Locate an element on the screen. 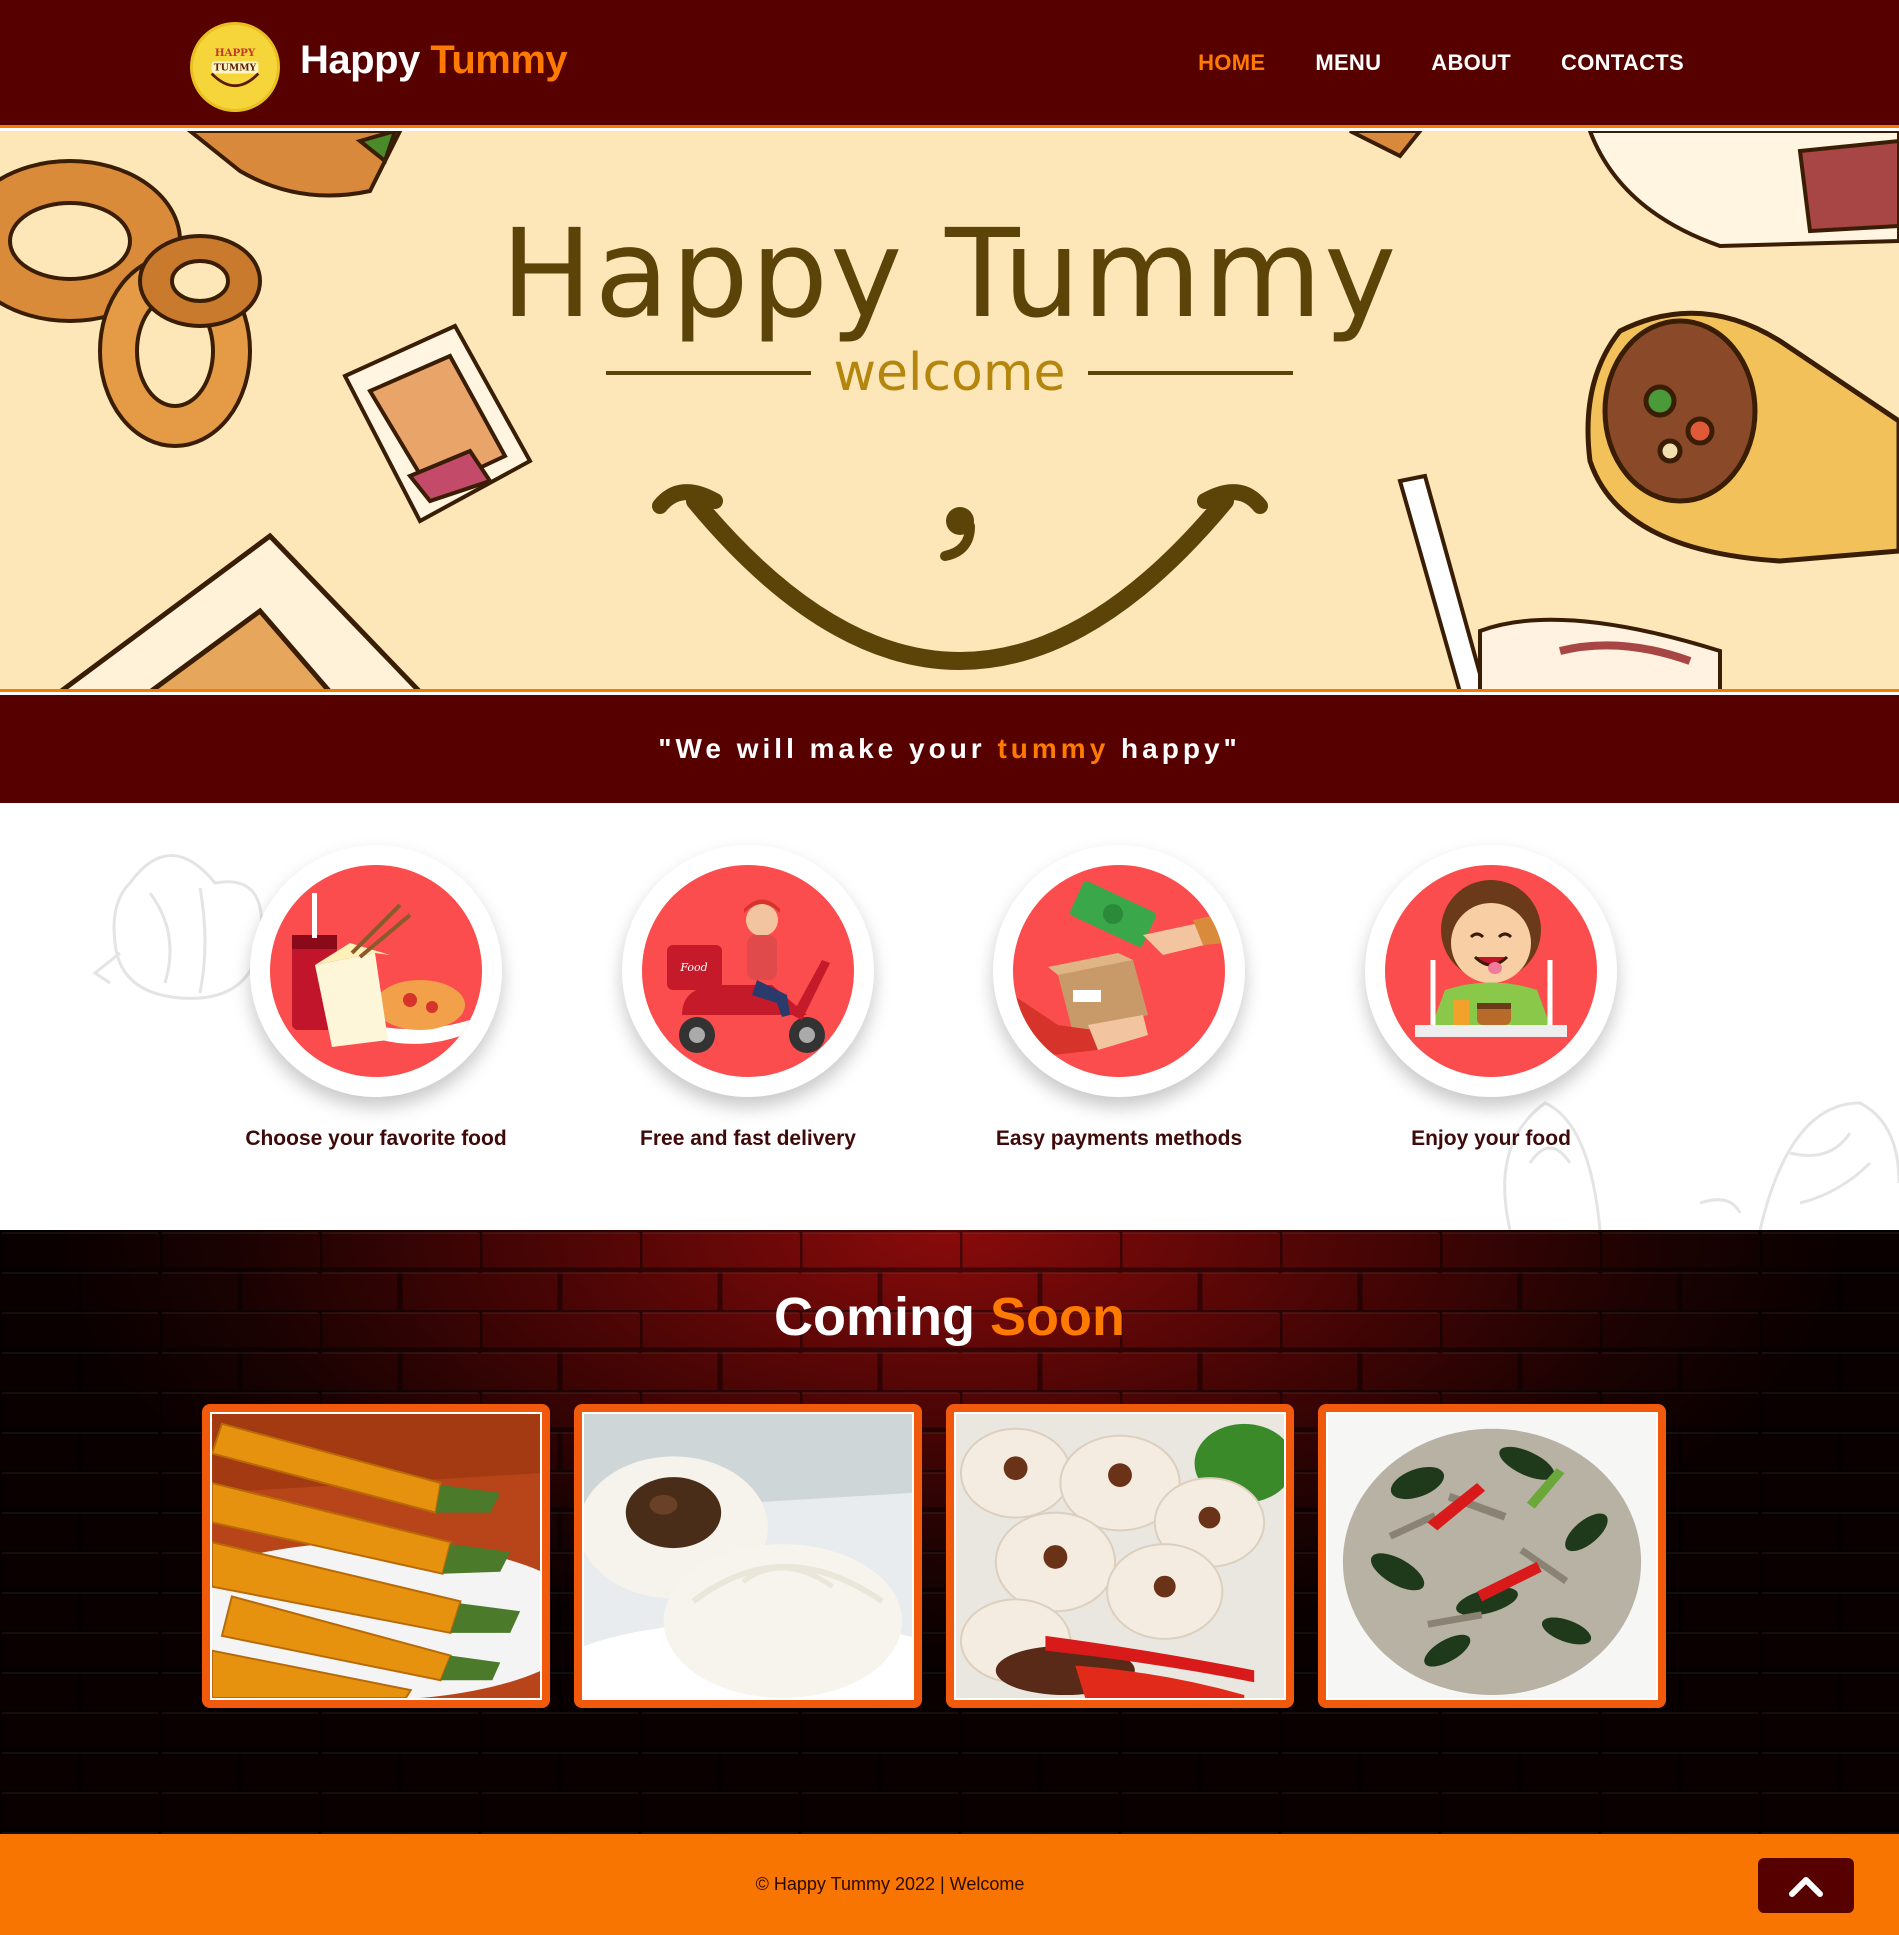 This screenshot has width=1899, height=1935. tagline-accent: tummy is located at coordinates (1053, 748).